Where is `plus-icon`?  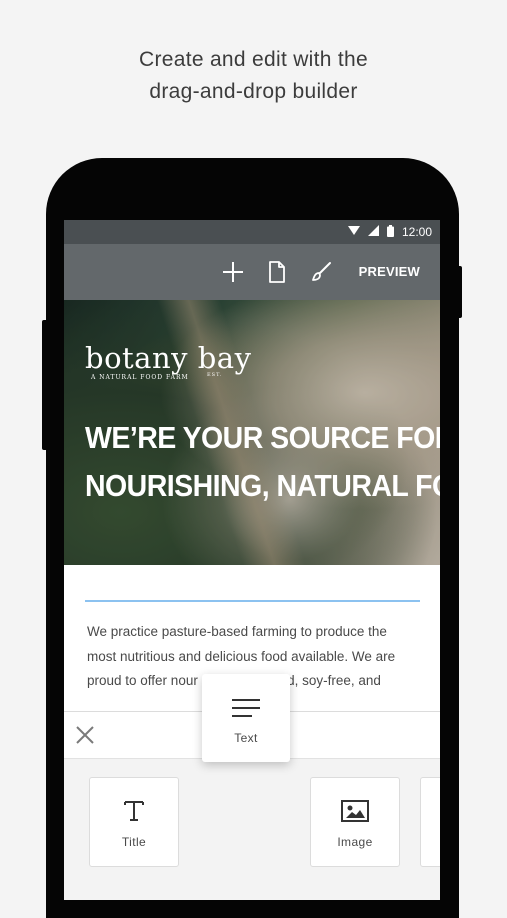 plus-icon is located at coordinates (233, 272).